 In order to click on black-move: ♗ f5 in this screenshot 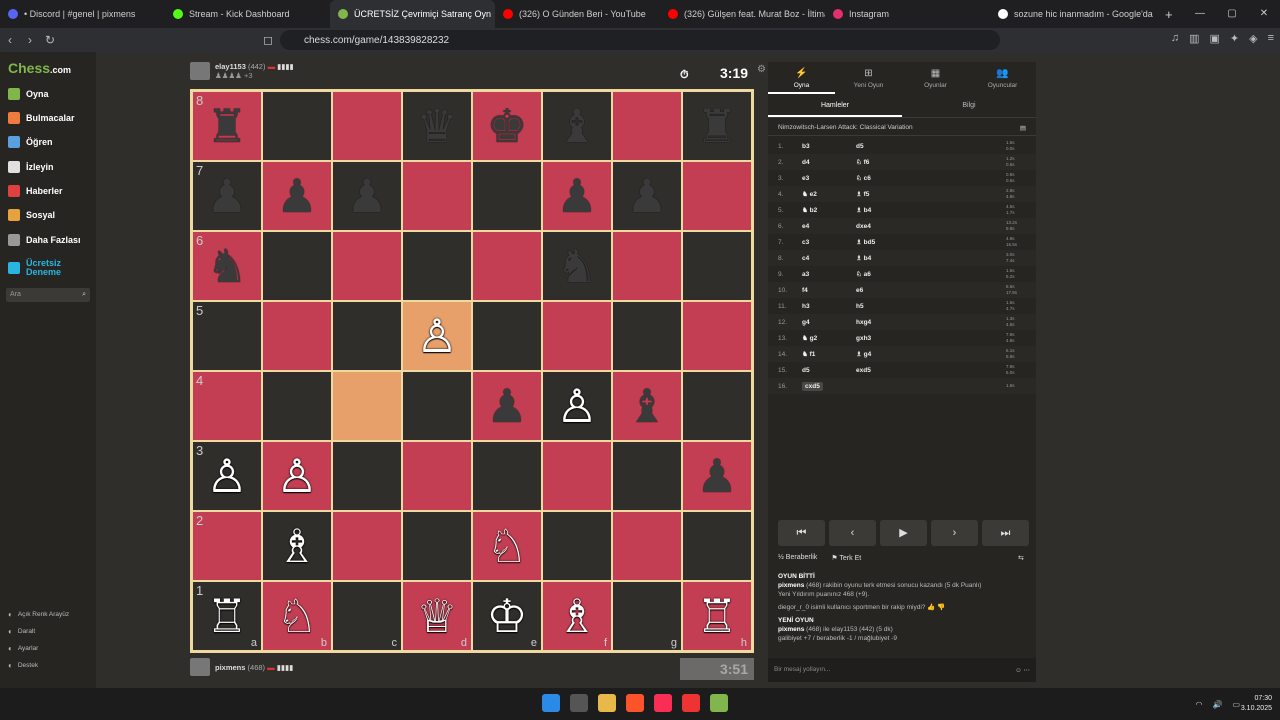, I will do `click(931, 194)`.